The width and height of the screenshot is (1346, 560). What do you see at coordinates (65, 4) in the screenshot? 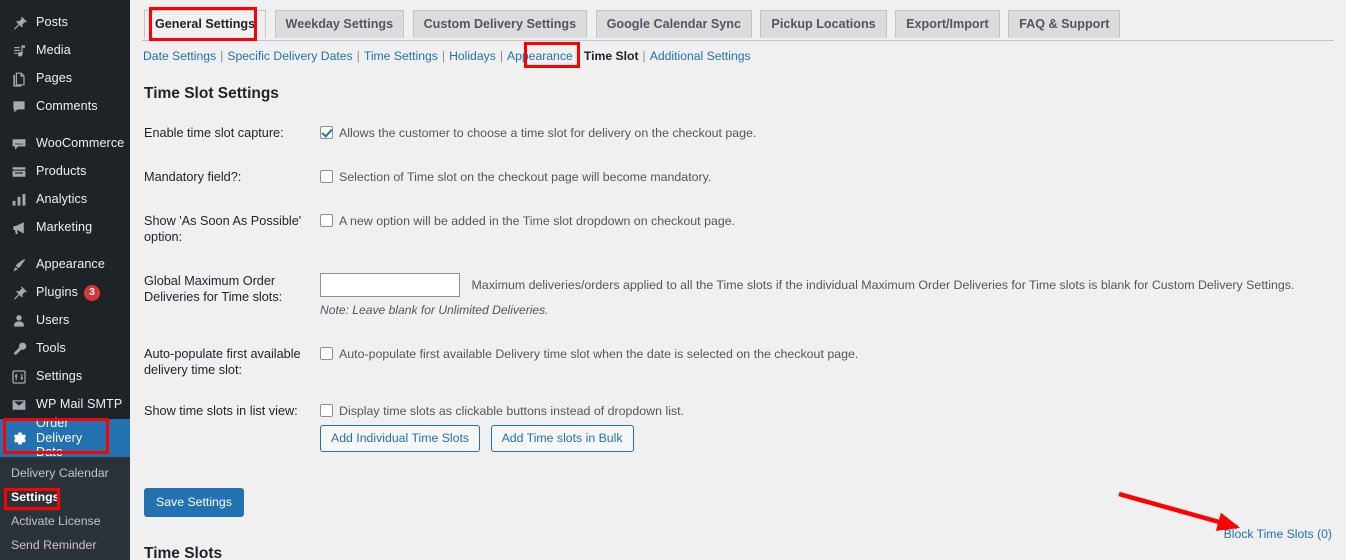
I see `menu-spacer-top` at bounding box center [65, 4].